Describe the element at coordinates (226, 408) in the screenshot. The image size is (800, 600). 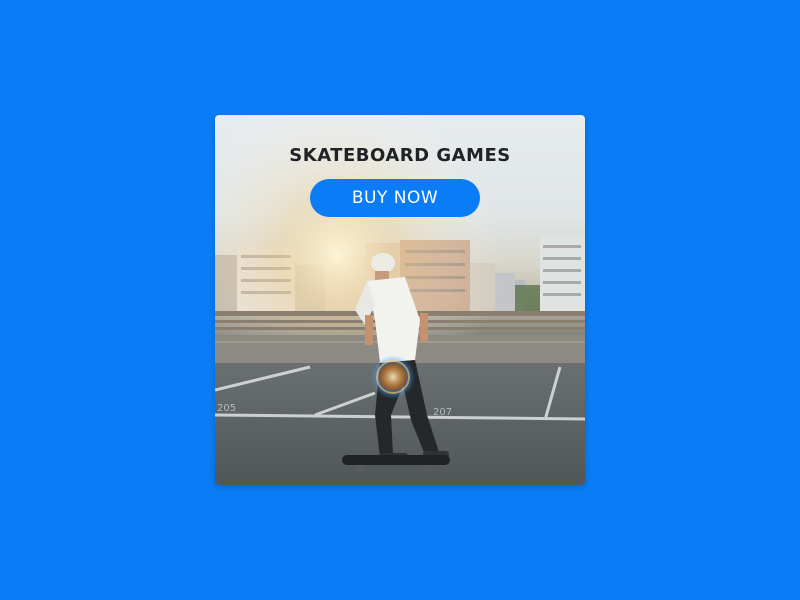
I see `parking-number-205: 205` at that location.